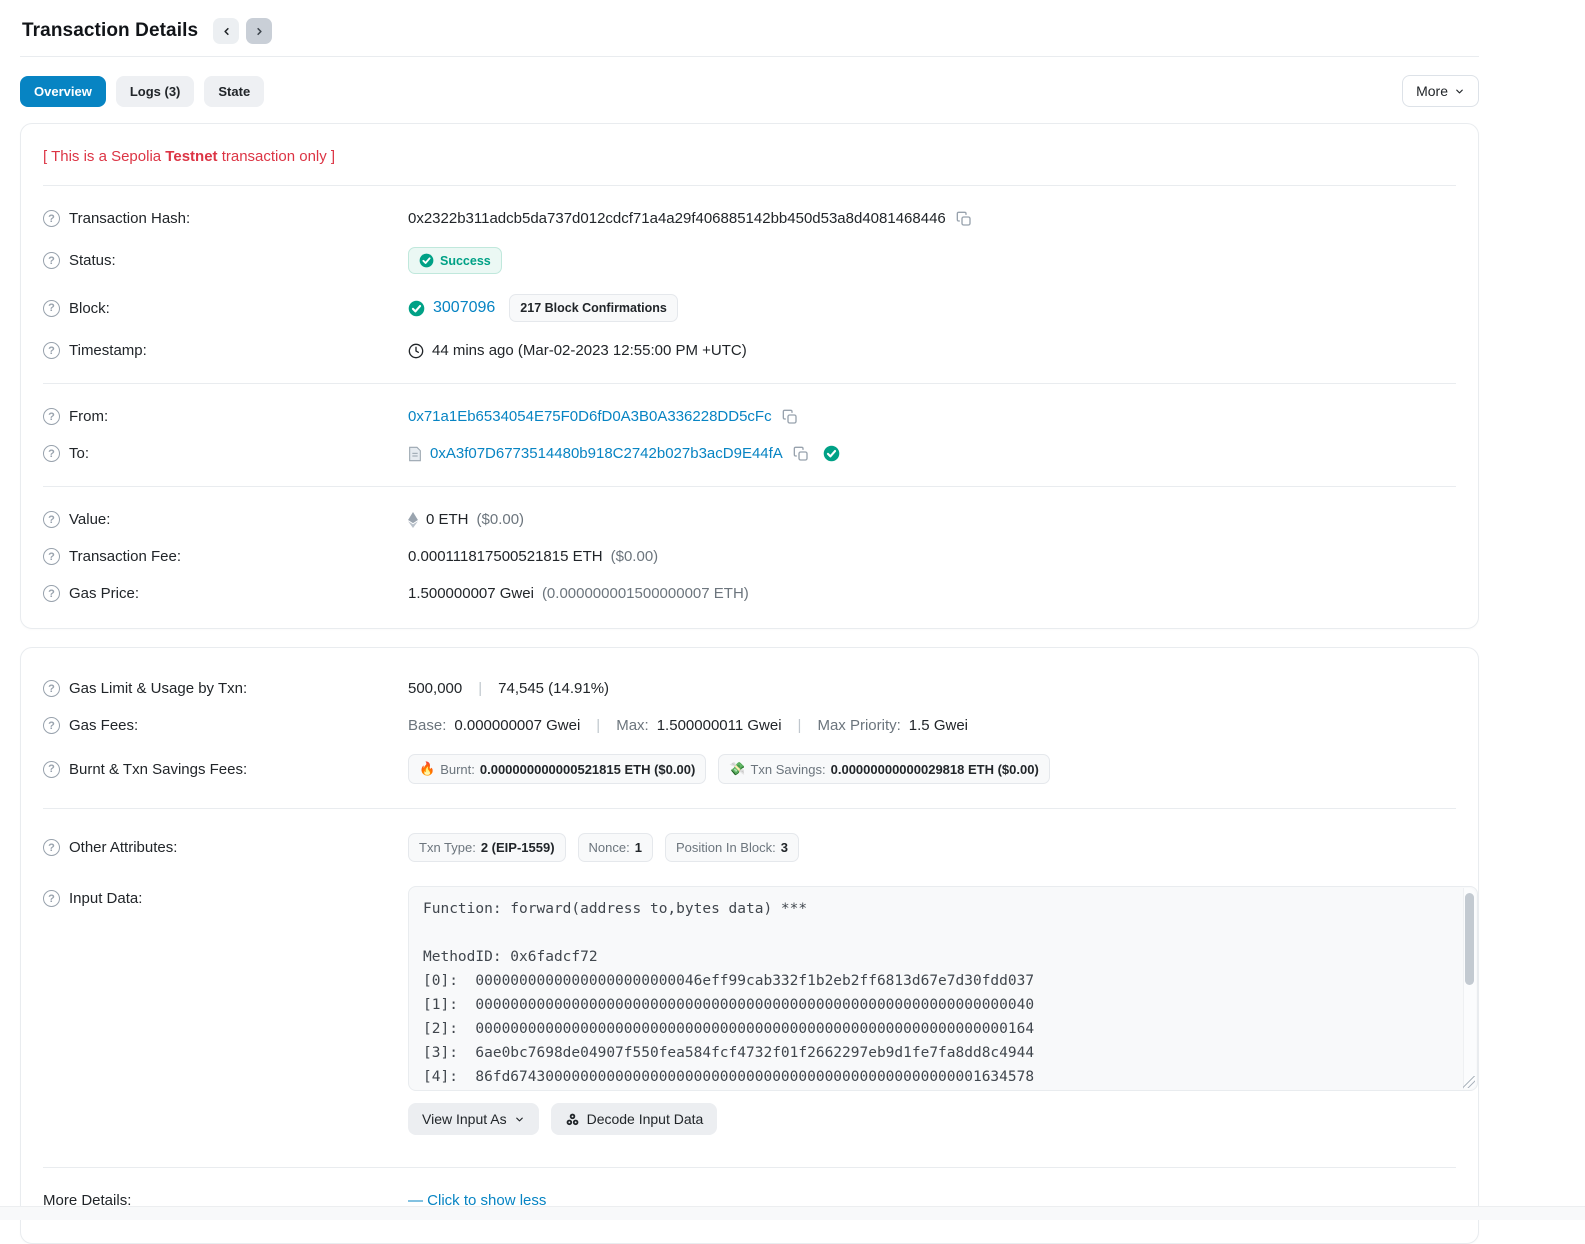 This screenshot has height=1244, width=1585. Describe the element at coordinates (634, 1119) in the screenshot. I see `decode-input-data-button: Decode Input Data` at that location.